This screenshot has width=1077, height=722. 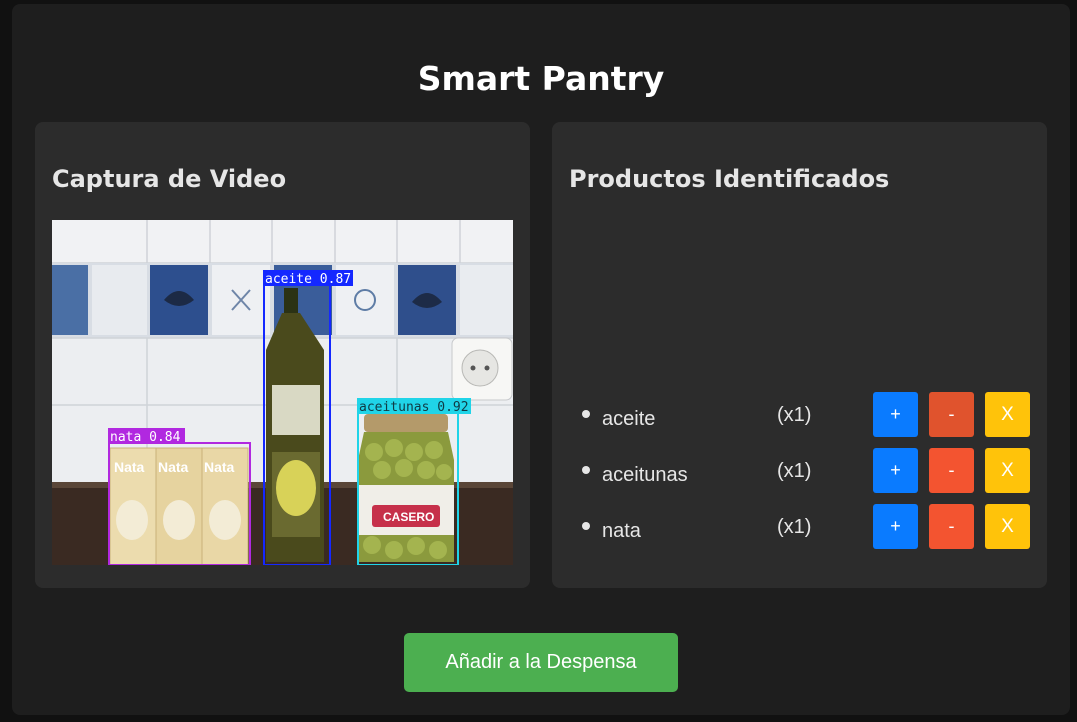 I want to click on list-item: aceite (x1) + - X, so click(x=799, y=420).